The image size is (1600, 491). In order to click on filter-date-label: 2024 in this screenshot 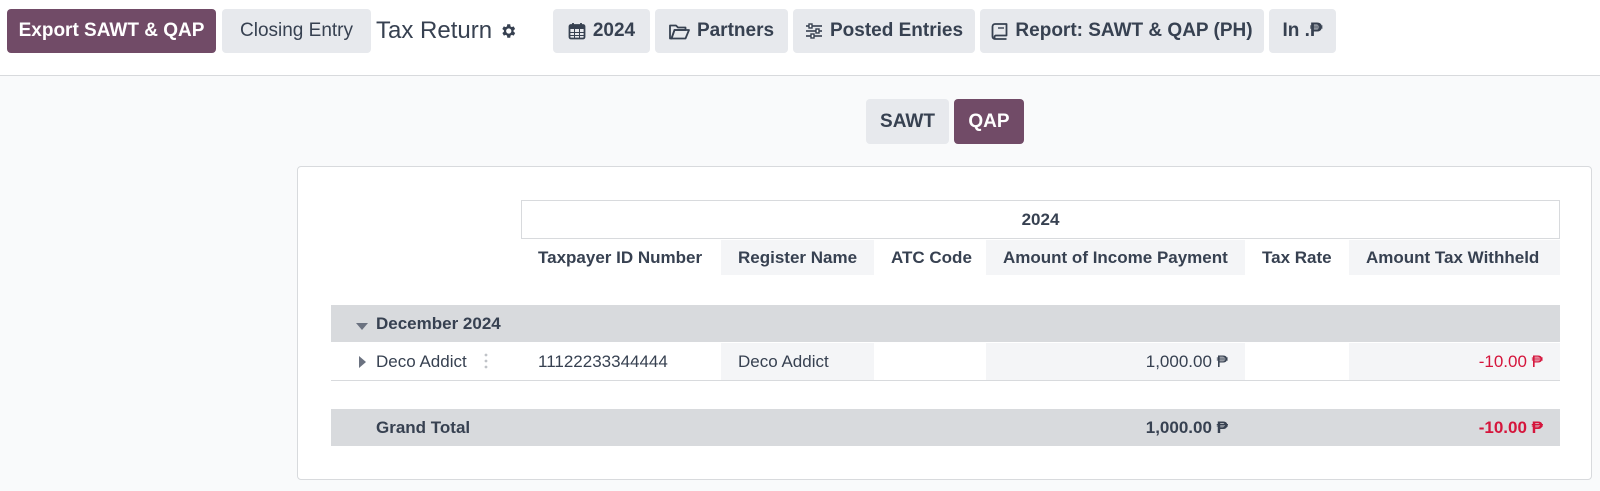, I will do `click(614, 30)`.